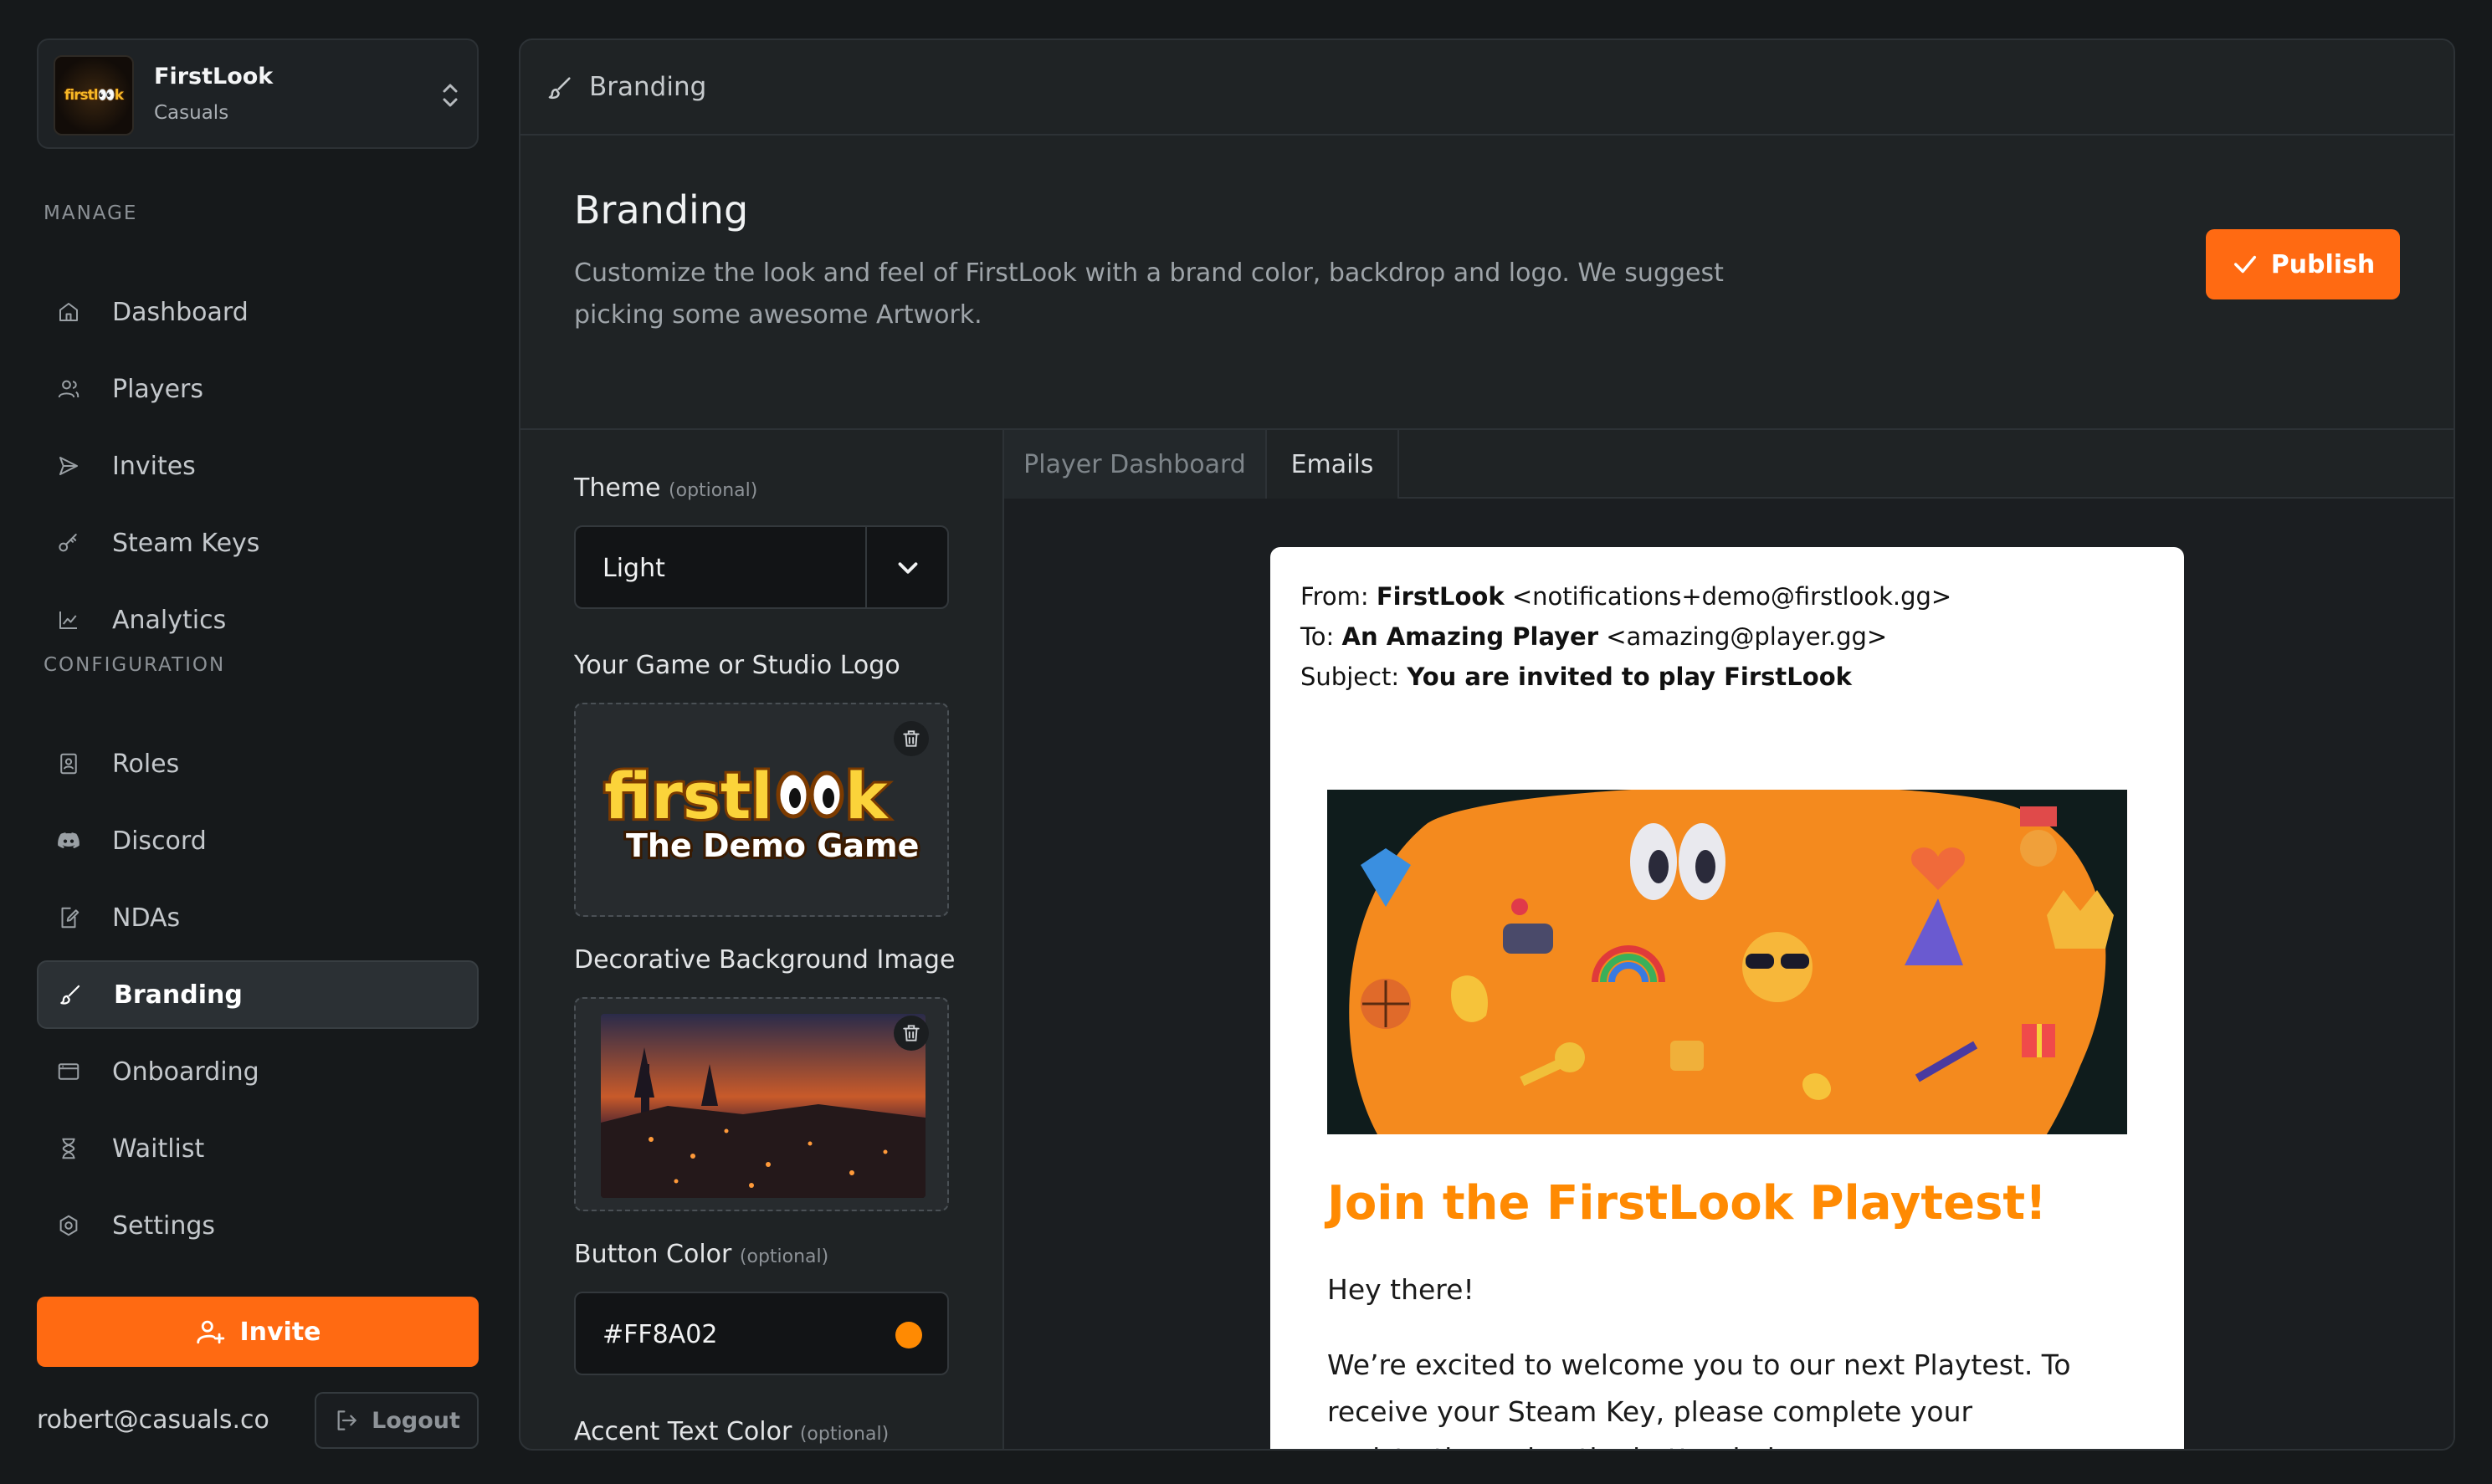  What do you see at coordinates (1487, 88) in the screenshot?
I see `breadcrumb: Branding` at bounding box center [1487, 88].